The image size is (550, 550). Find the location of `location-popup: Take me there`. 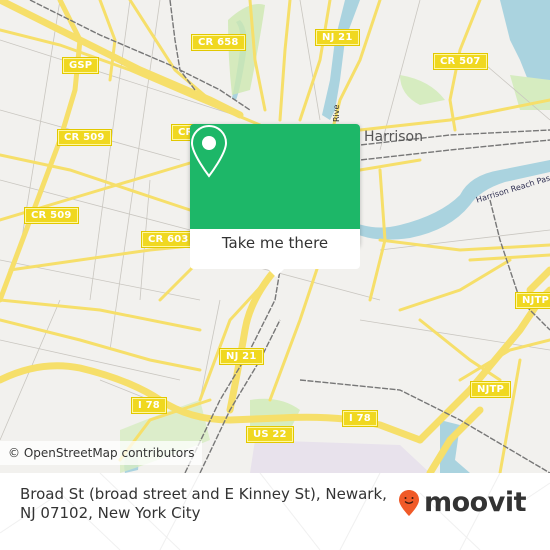

location-popup: Take me there is located at coordinates (275, 200).